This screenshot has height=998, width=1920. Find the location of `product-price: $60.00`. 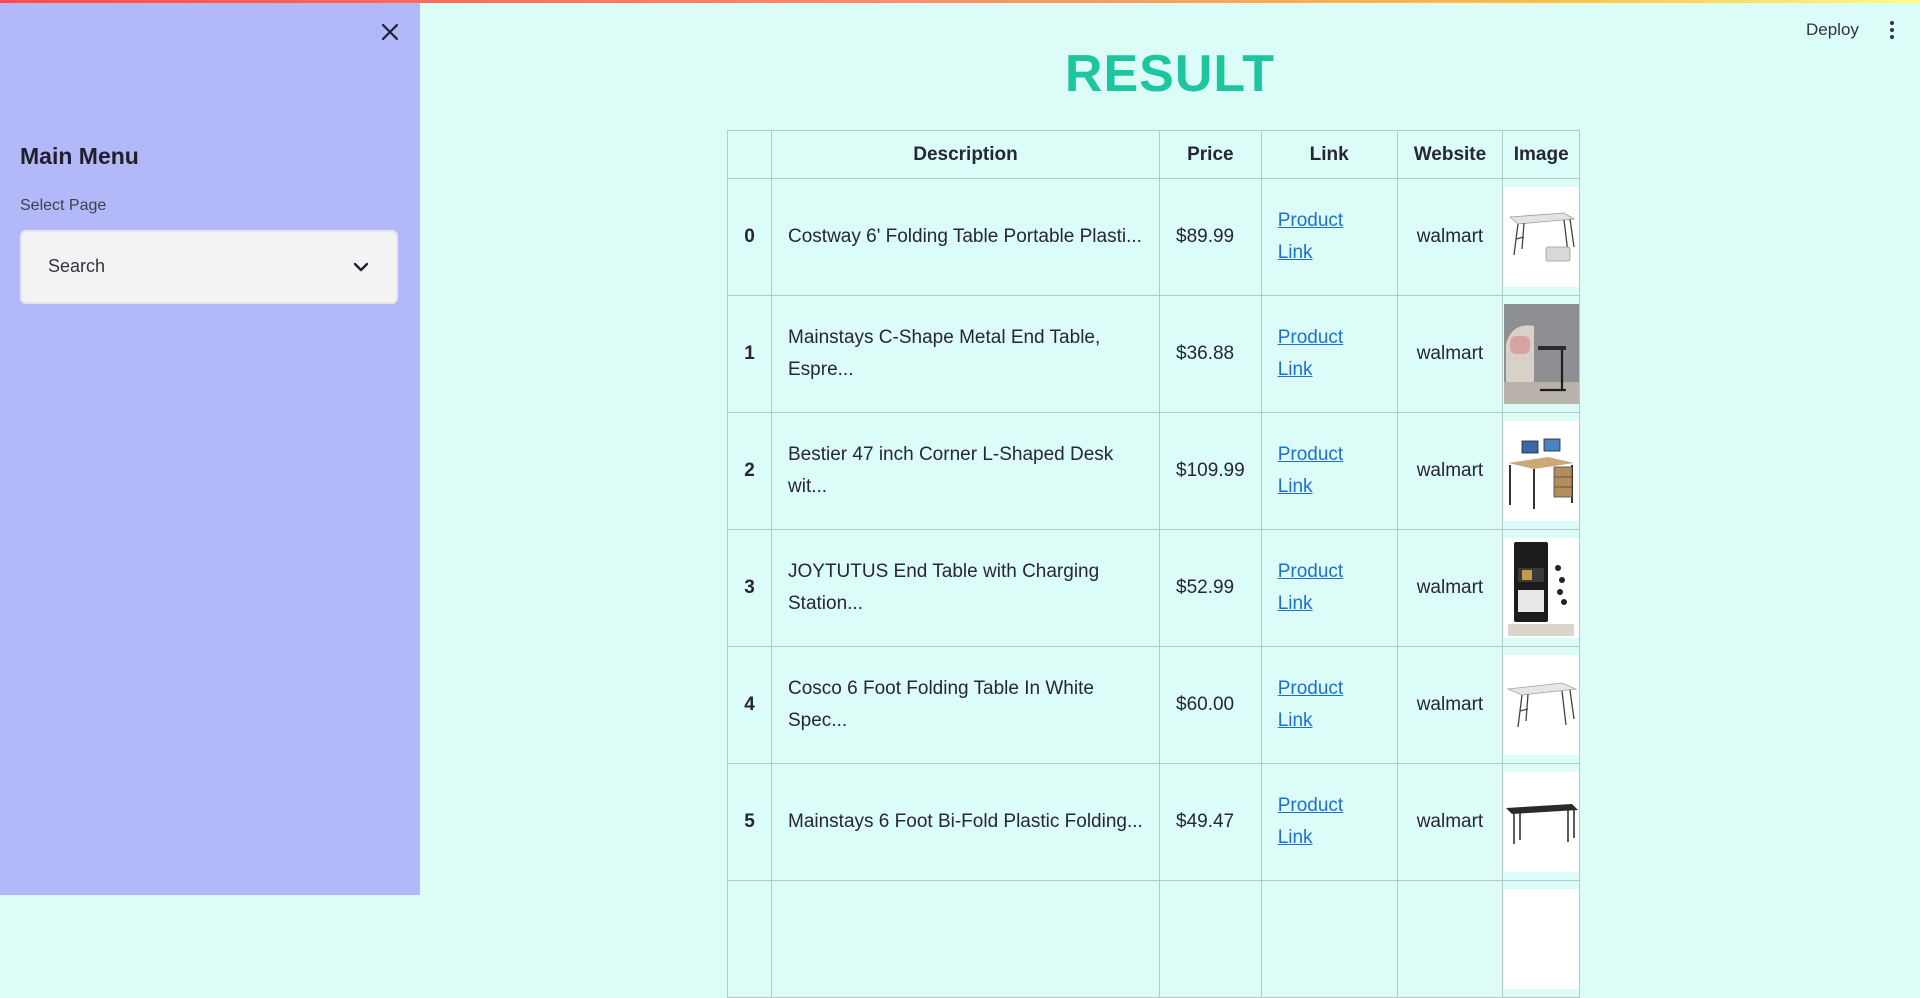

product-price: $60.00 is located at coordinates (1210, 705).